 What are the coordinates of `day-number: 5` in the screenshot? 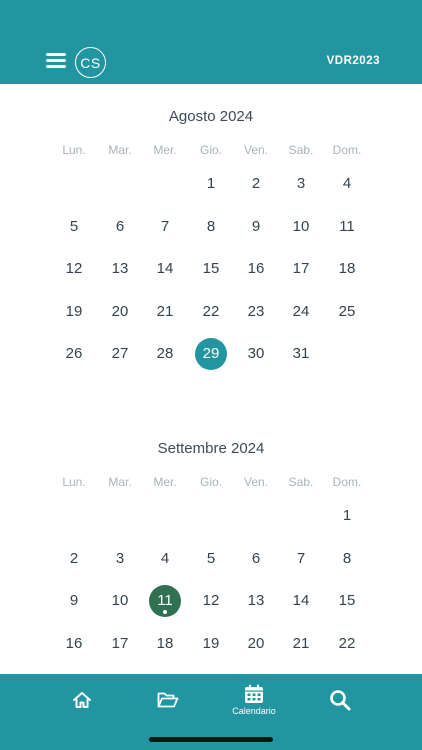 It's located at (211, 558).